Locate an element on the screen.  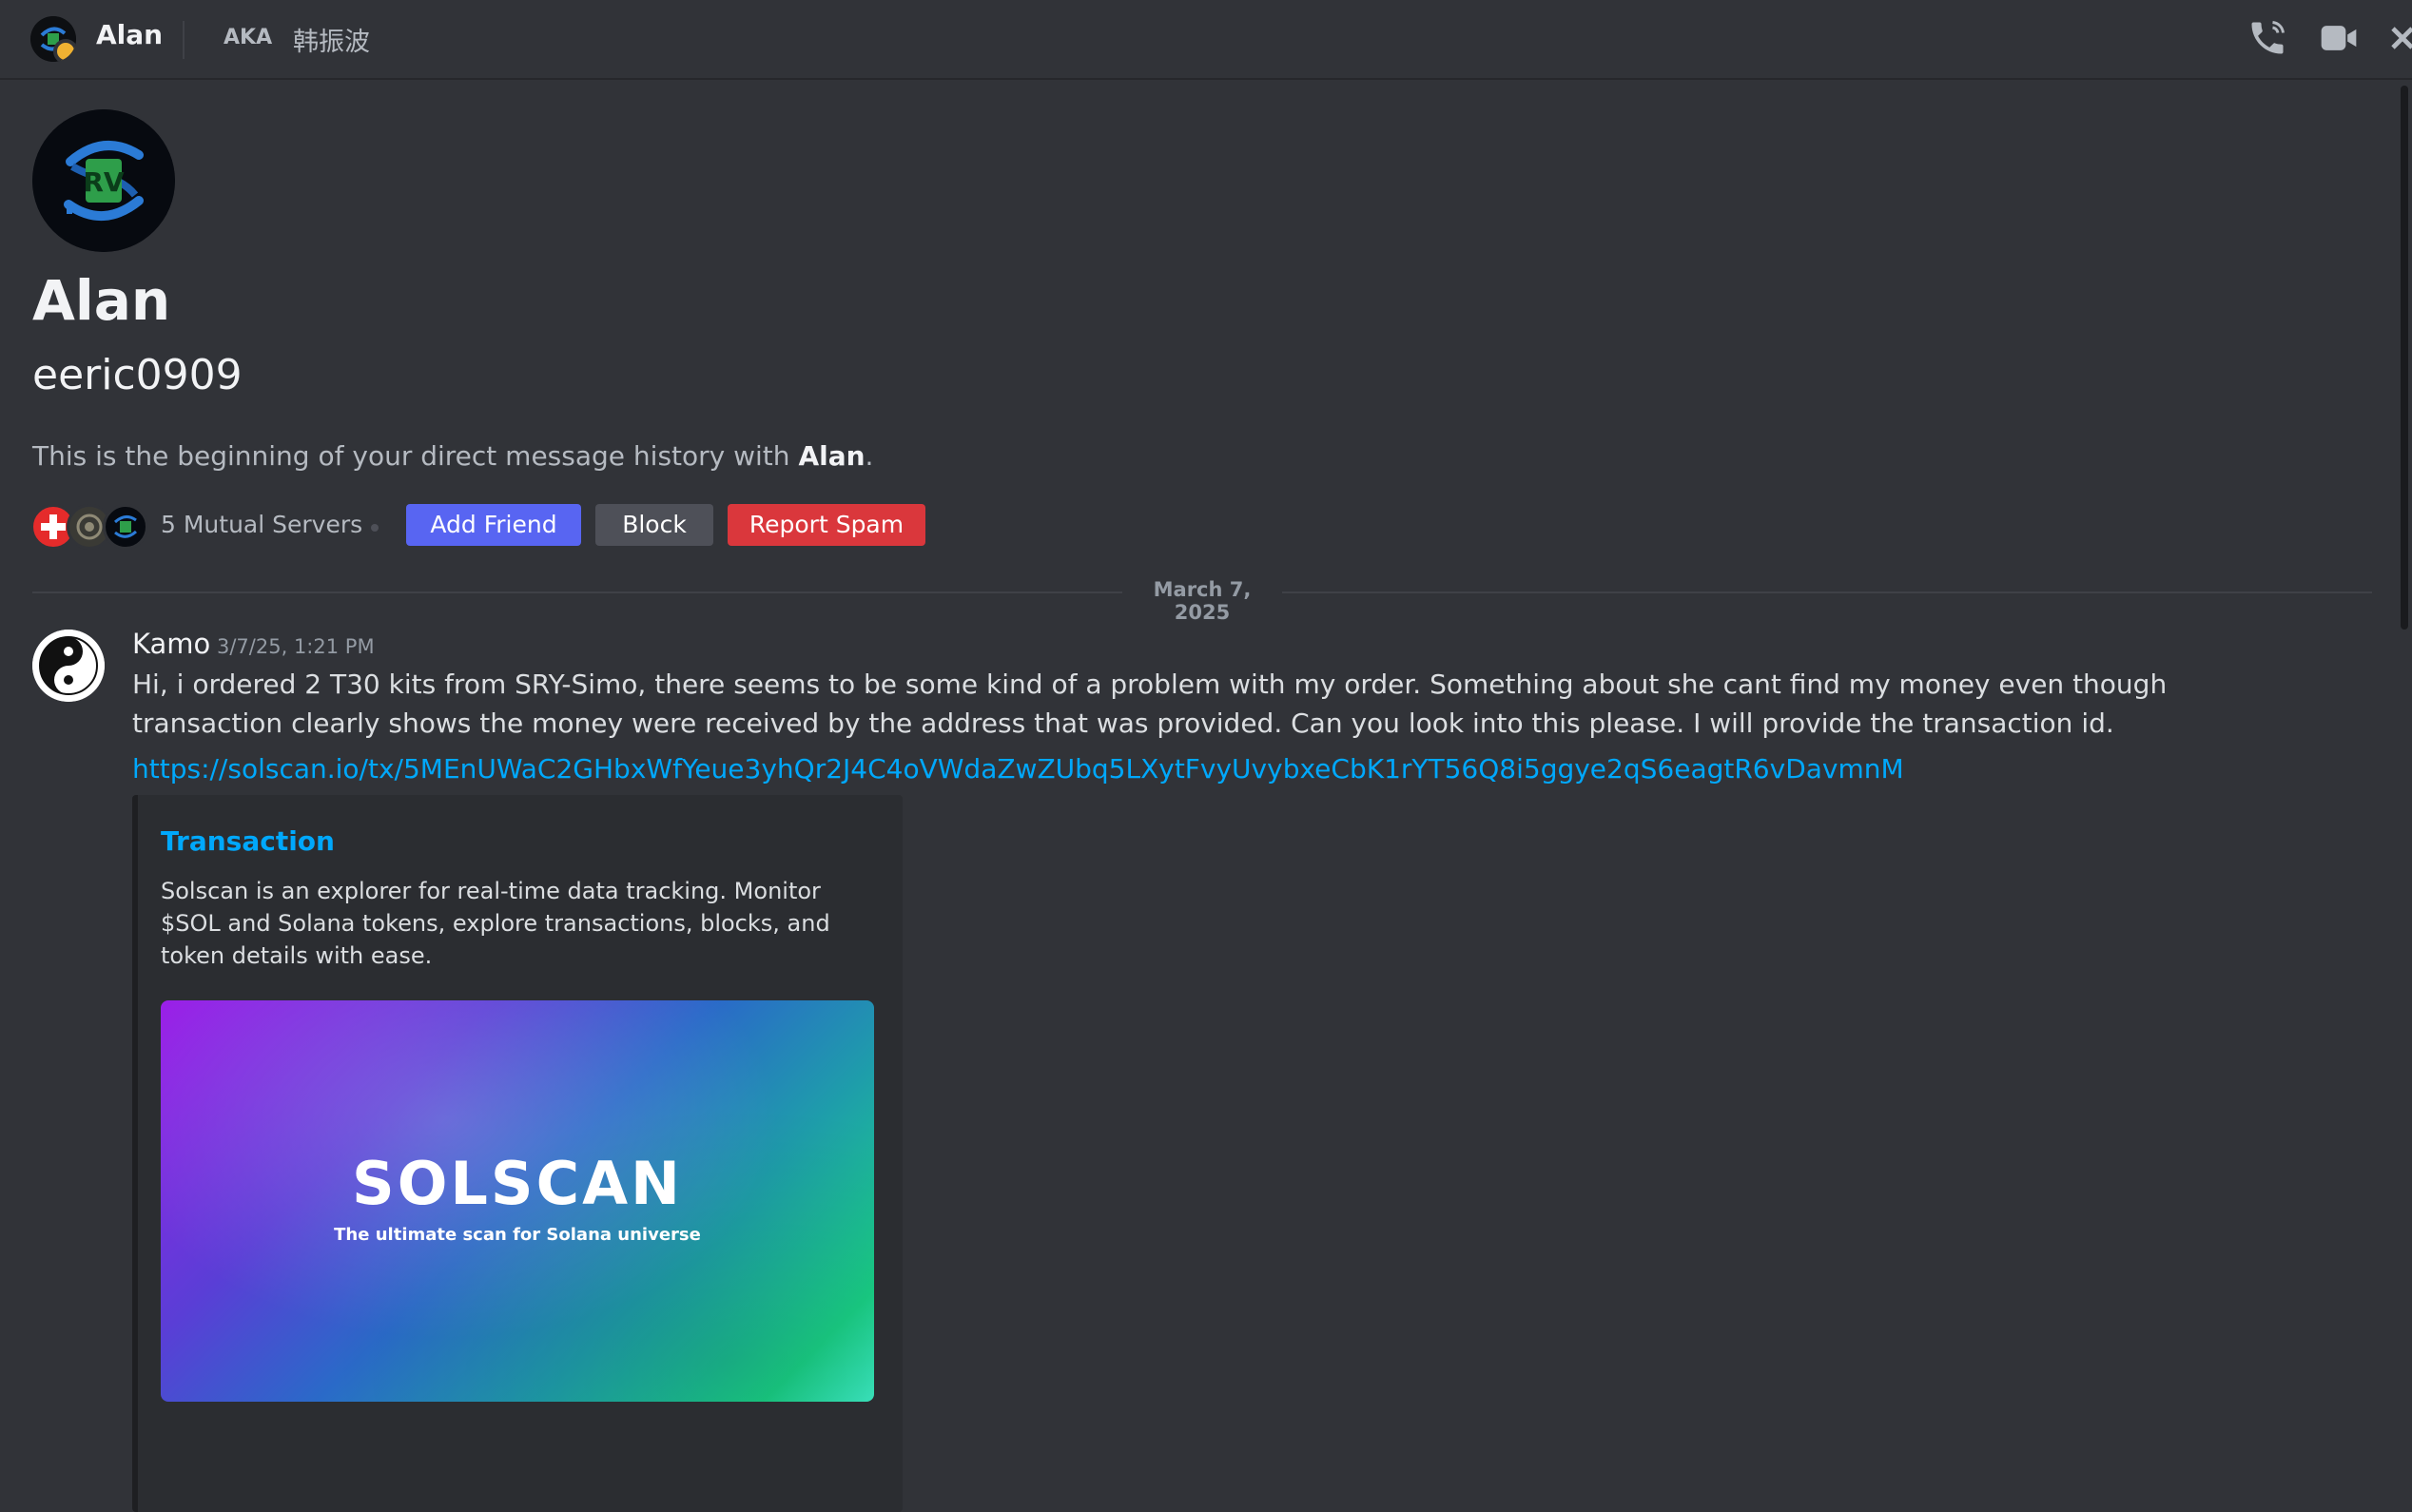
aka-label: AKA is located at coordinates (249, 37).